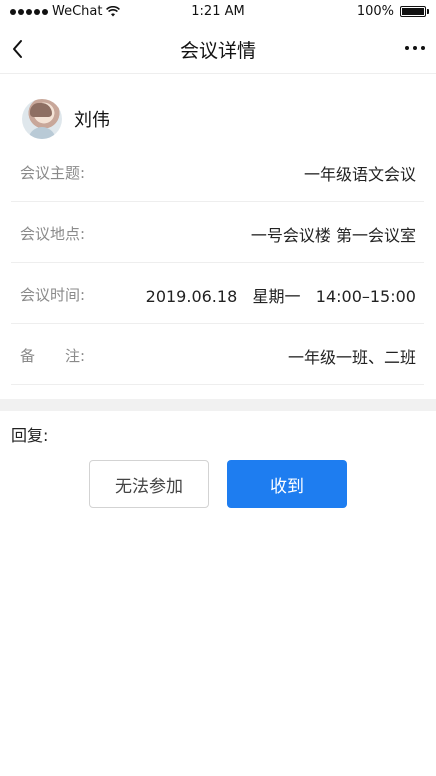 This screenshot has width=436, height=776. What do you see at coordinates (375, 11) in the screenshot?
I see `battery-percent: 100%` at bounding box center [375, 11].